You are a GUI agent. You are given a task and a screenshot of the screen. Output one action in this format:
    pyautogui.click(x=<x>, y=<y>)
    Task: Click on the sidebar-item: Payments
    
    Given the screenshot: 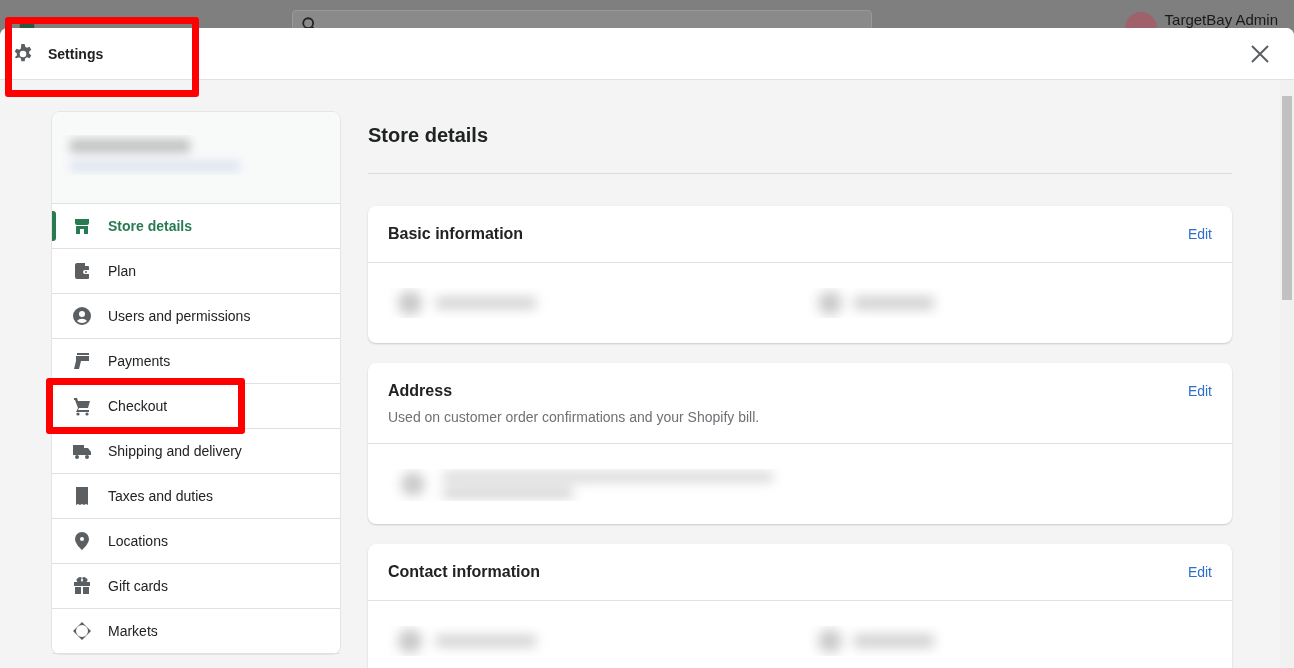 What is the action you would take?
    pyautogui.click(x=196, y=361)
    